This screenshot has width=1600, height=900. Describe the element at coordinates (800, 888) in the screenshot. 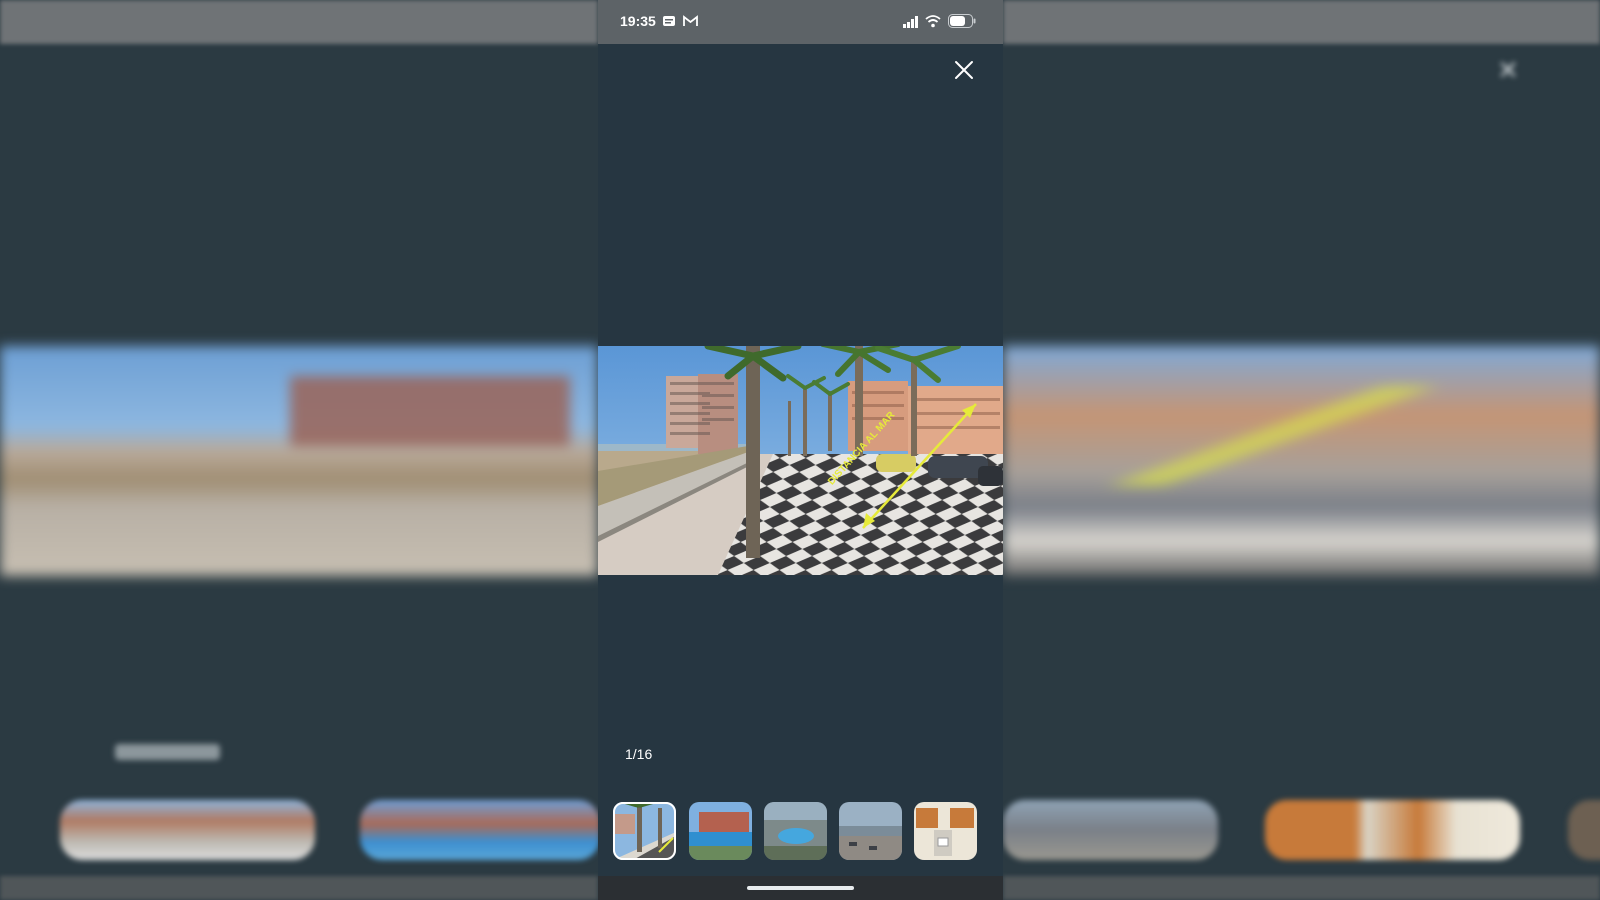

I see `home-indicator` at that location.